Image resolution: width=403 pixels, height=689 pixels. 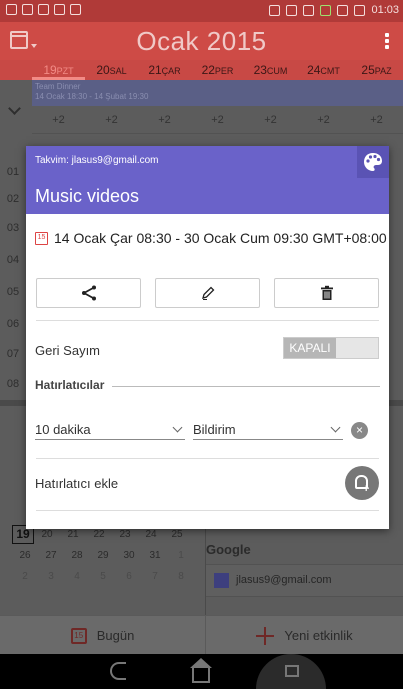 What do you see at coordinates (217, 70) in the screenshot?
I see `day-header: 22PER` at bounding box center [217, 70].